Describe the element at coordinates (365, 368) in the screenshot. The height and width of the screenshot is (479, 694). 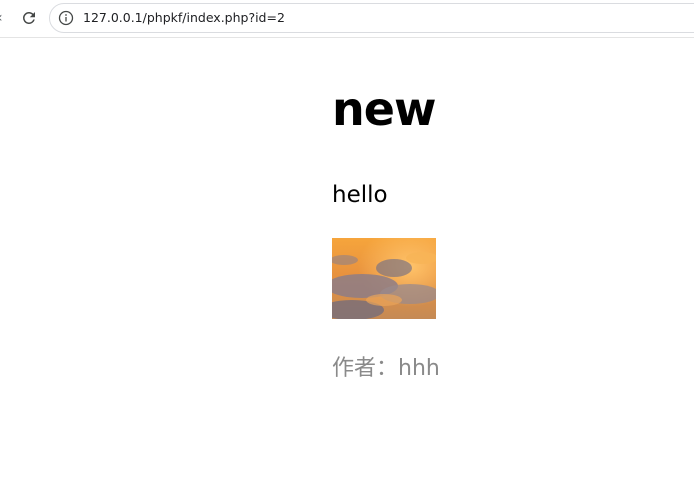
I see `author-label: 作者：` at that location.